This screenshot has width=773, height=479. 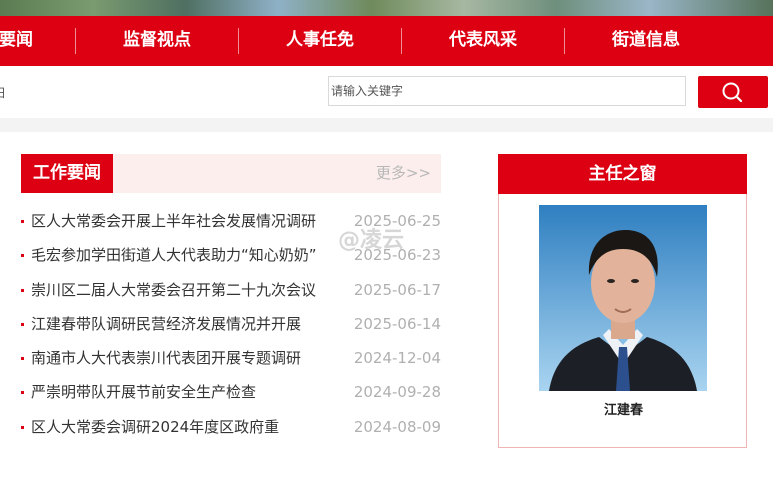 What do you see at coordinates (190, 221) in the screenshot?
I see `news-title: 区人大常委会开展上半年社会发展情况调研` at bounding box center [190, 221].